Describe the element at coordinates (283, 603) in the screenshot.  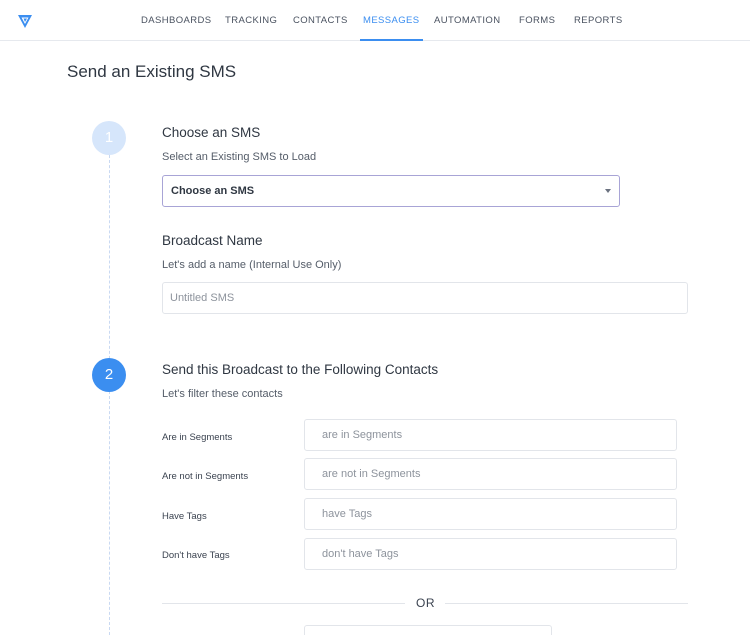
I see `or-divider-left` at that location.